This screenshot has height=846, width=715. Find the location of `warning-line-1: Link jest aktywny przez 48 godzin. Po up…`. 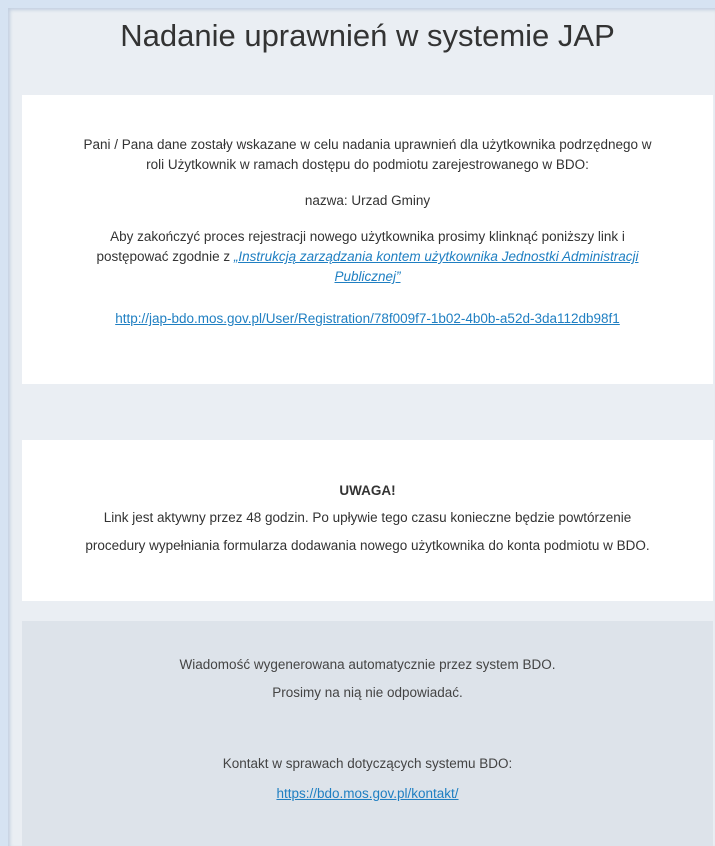

warning-line-1: Link jest aktywny przez 48 godzin. Po up… is located at coordinates (367, 517).